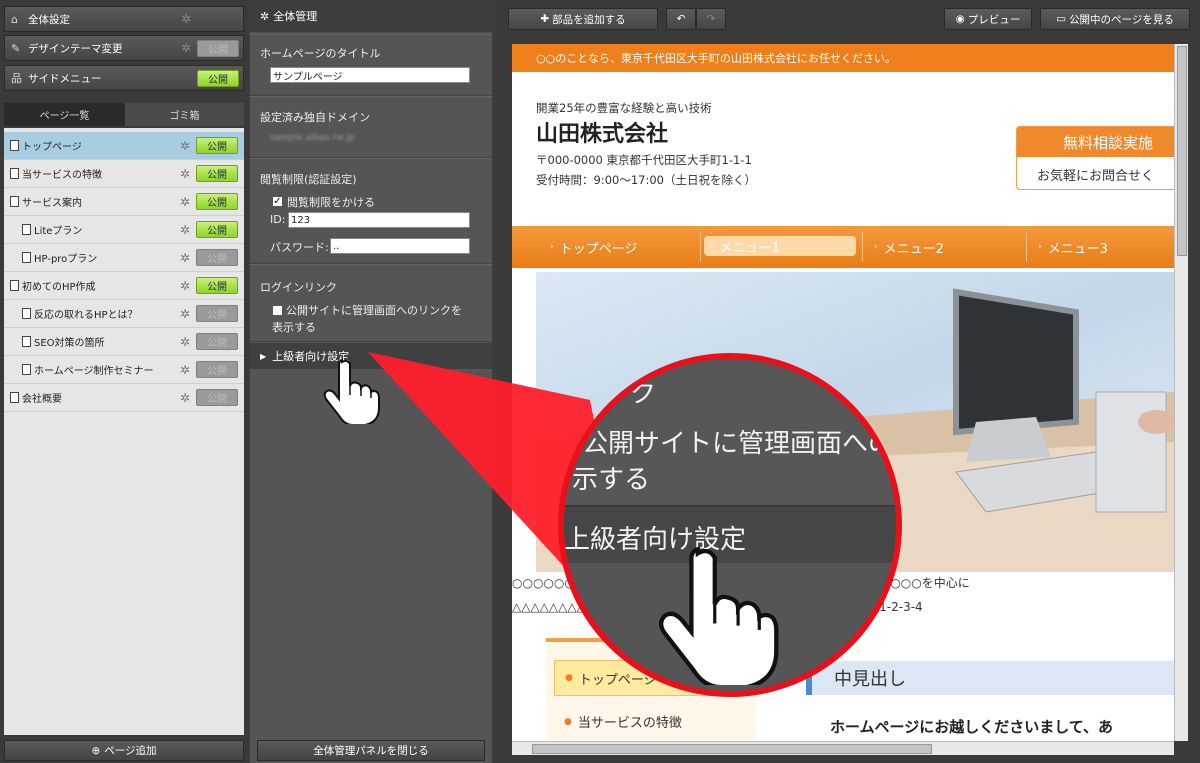  Describe the element at coordinates (124, 230) in the screenshot. I see `page-item-lite-plan: Liteプラン ✲ 公開` at that location.